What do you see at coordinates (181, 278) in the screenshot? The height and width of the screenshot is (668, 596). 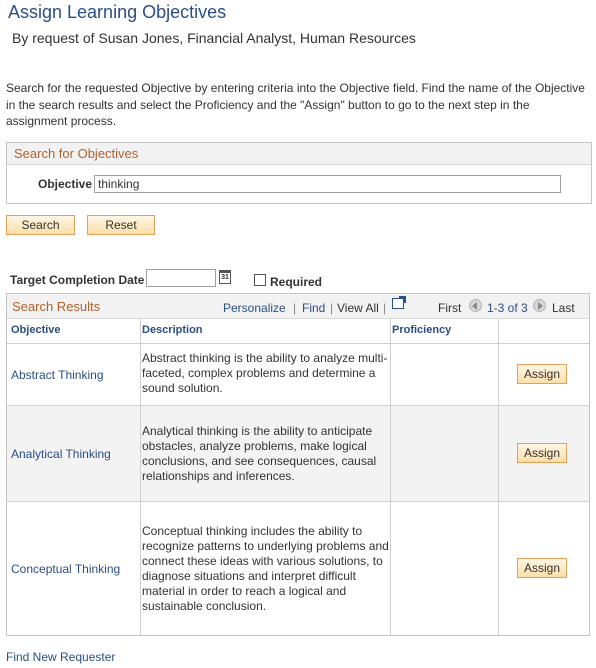 I see `target-completion-date-input` at bounding box center [181, 278].